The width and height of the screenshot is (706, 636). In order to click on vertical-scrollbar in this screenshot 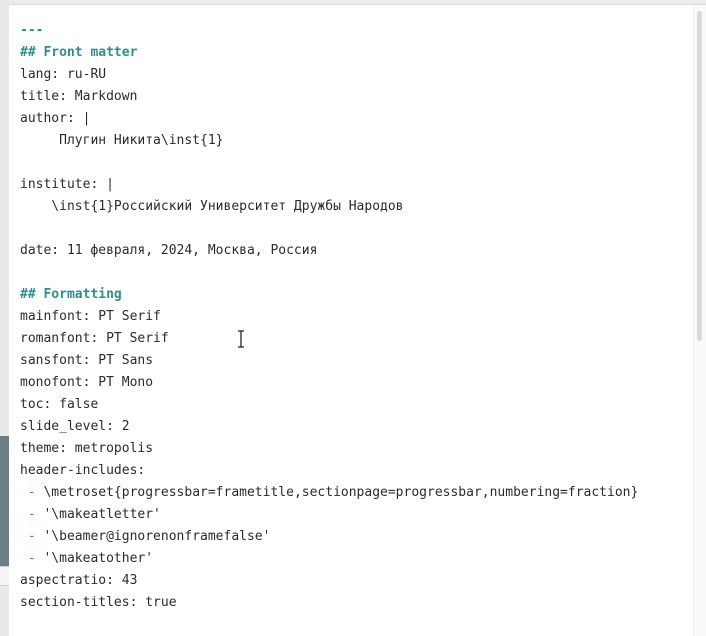, I will do `click(699, 320)`.